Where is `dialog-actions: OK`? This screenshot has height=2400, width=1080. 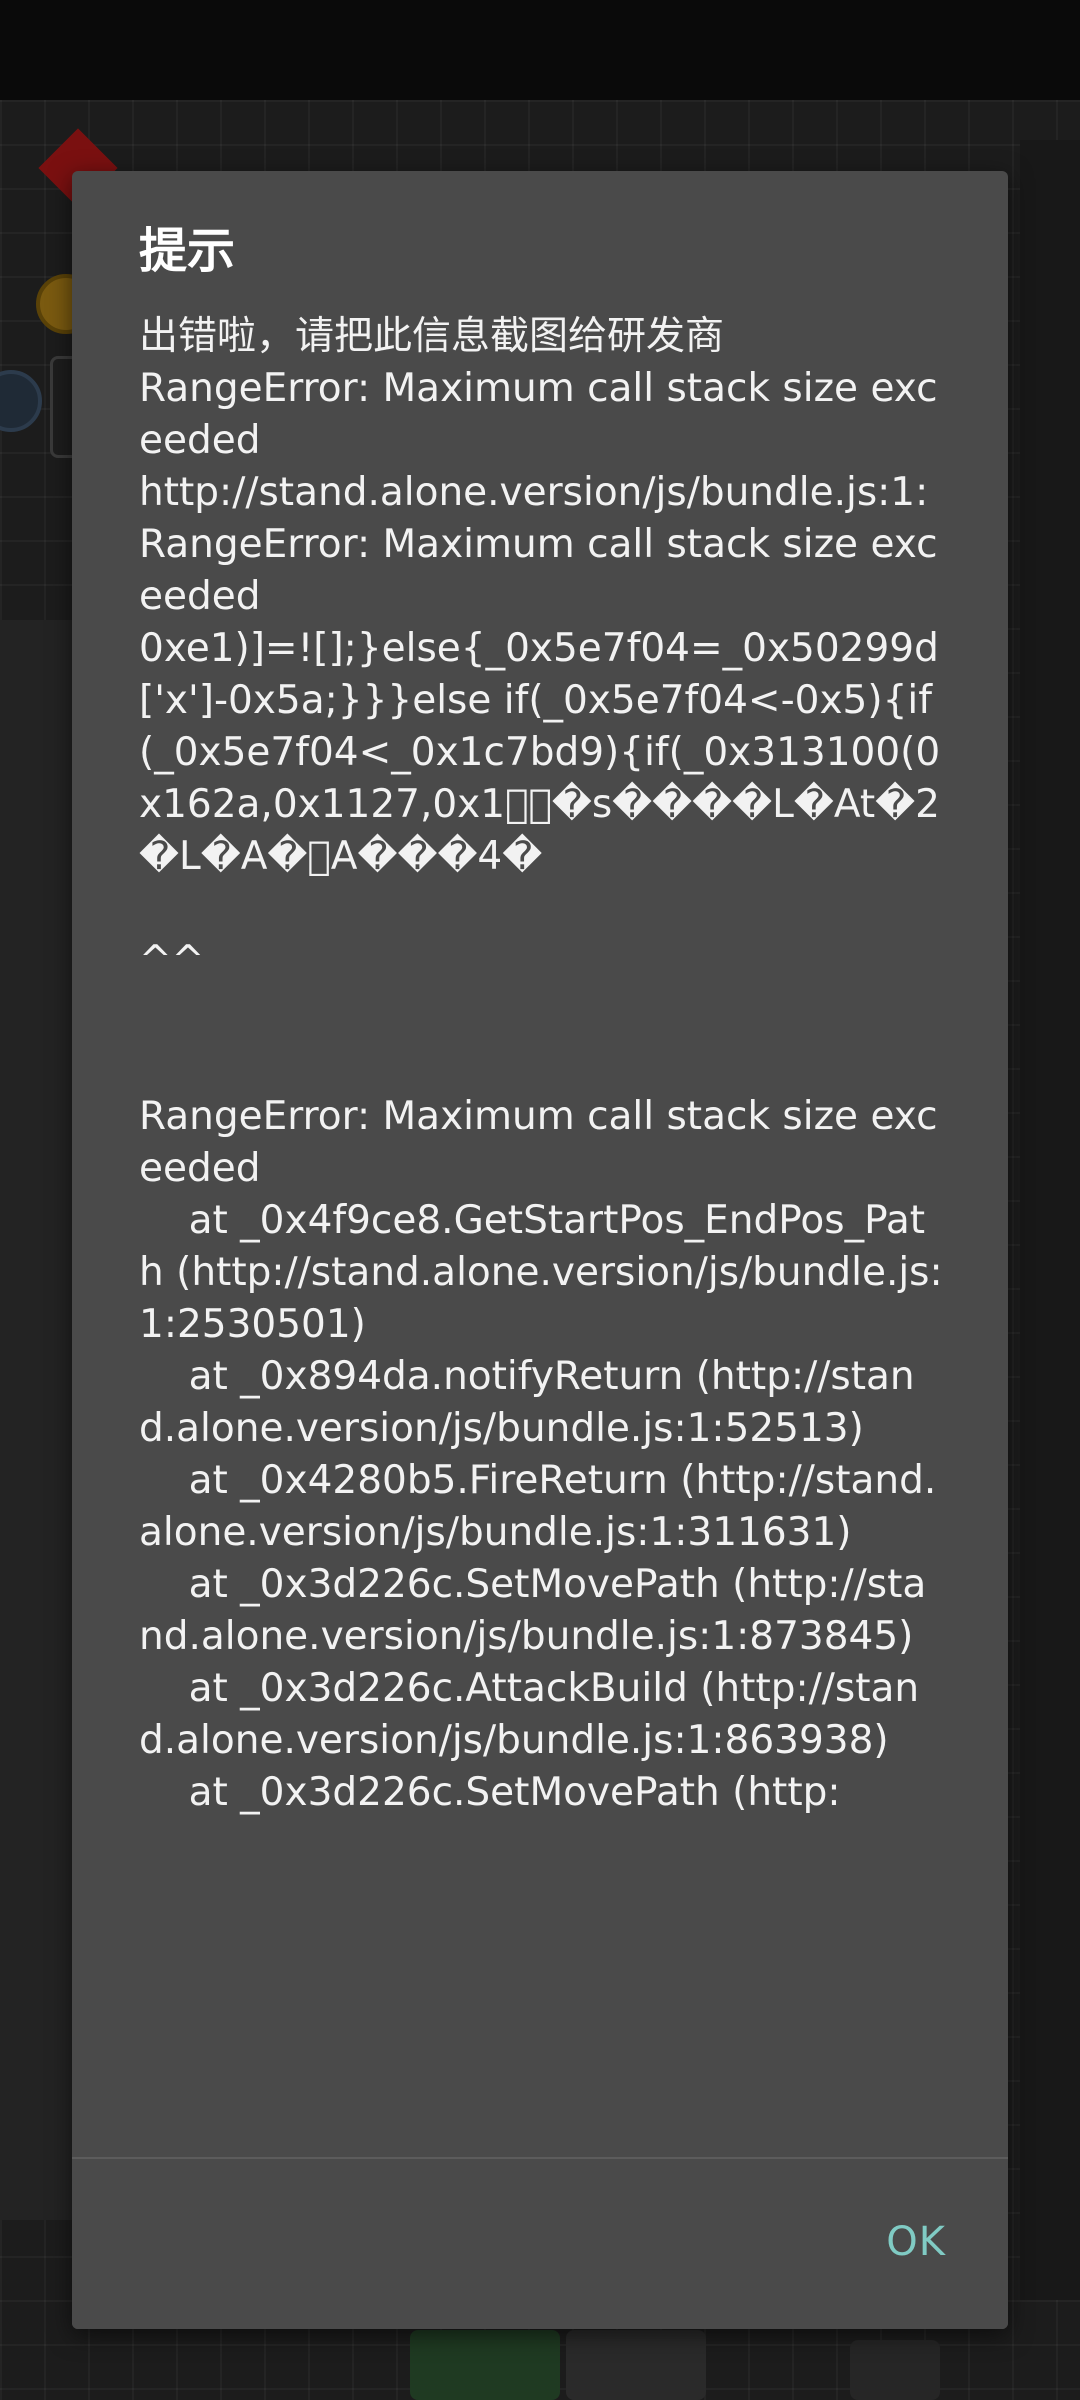
dialog-actions: OK is located at coordinates (540, 2244).